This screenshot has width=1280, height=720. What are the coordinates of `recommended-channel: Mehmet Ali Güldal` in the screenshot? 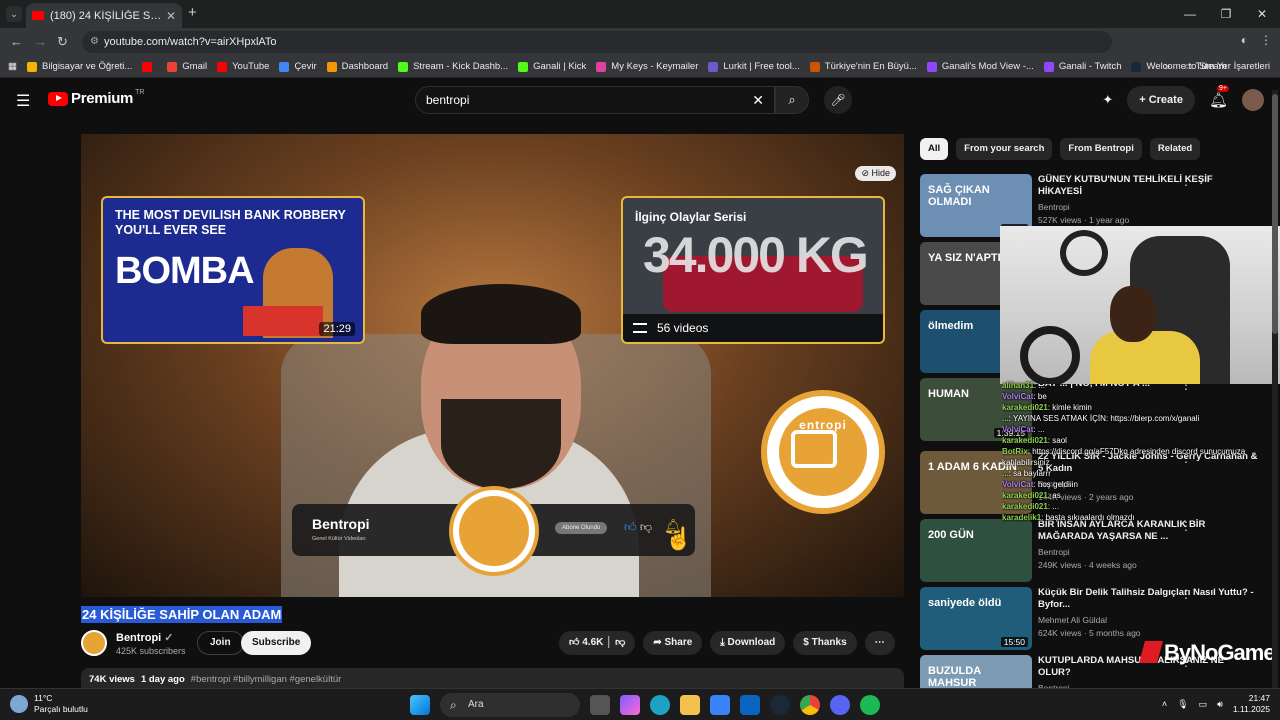 It's located at (1072, 620).